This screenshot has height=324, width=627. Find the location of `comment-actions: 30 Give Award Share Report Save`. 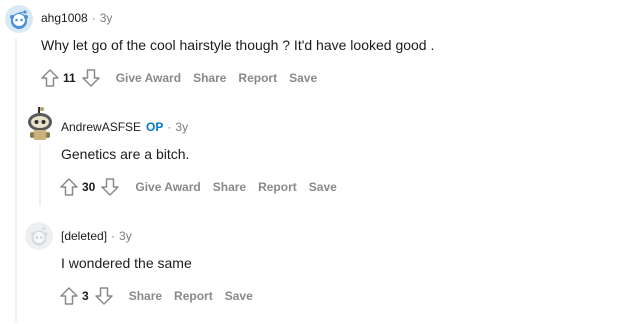

comment-actions: 30 Give Award Share Report Save is located at coordinates (197, 187).